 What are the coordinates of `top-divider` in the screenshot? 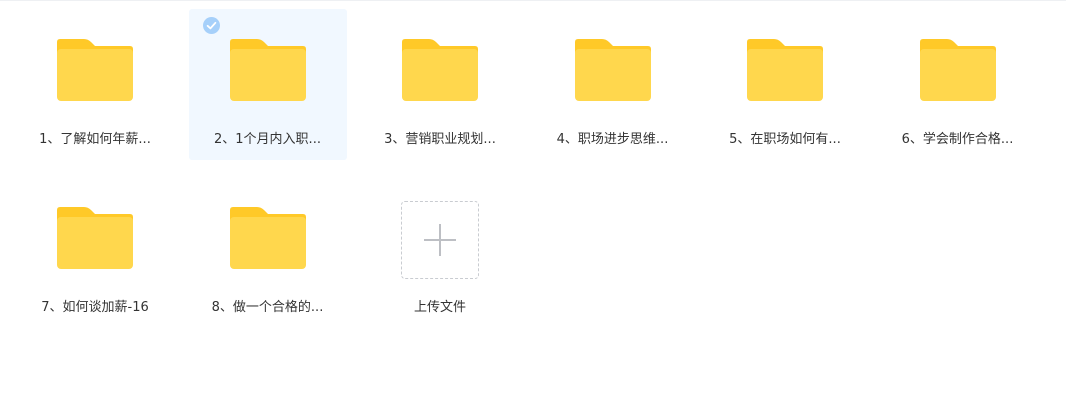 It's located at (533, 0).